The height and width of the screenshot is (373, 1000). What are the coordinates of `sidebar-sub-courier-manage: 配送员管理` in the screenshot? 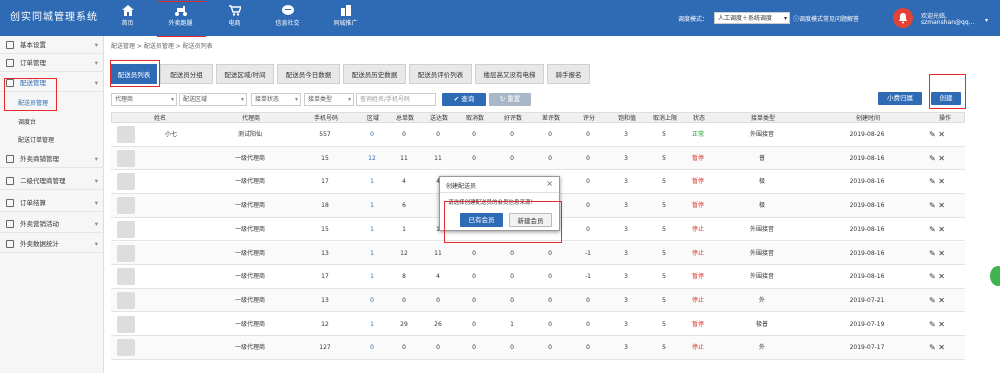 It's located at (52, 103).